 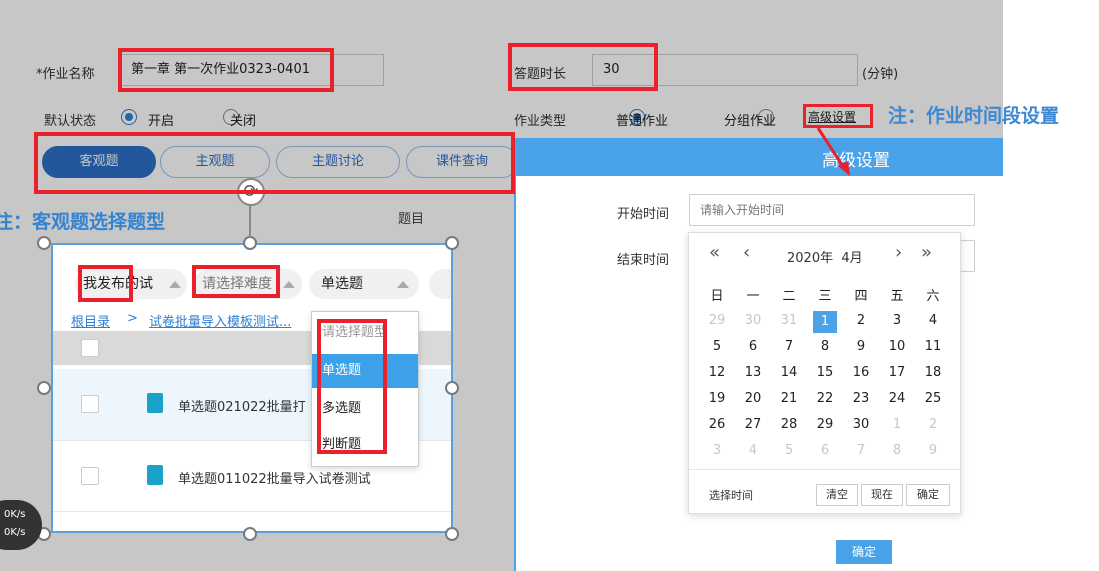 I want to click on highlight-filter-mine, so click(x=105, y=283).